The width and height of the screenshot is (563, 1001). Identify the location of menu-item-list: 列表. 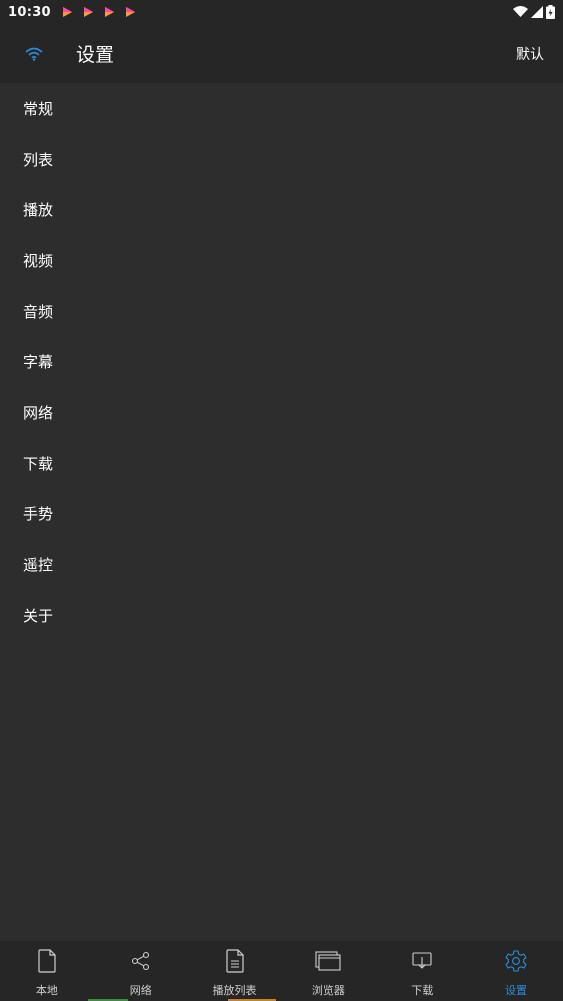
(281, 159).